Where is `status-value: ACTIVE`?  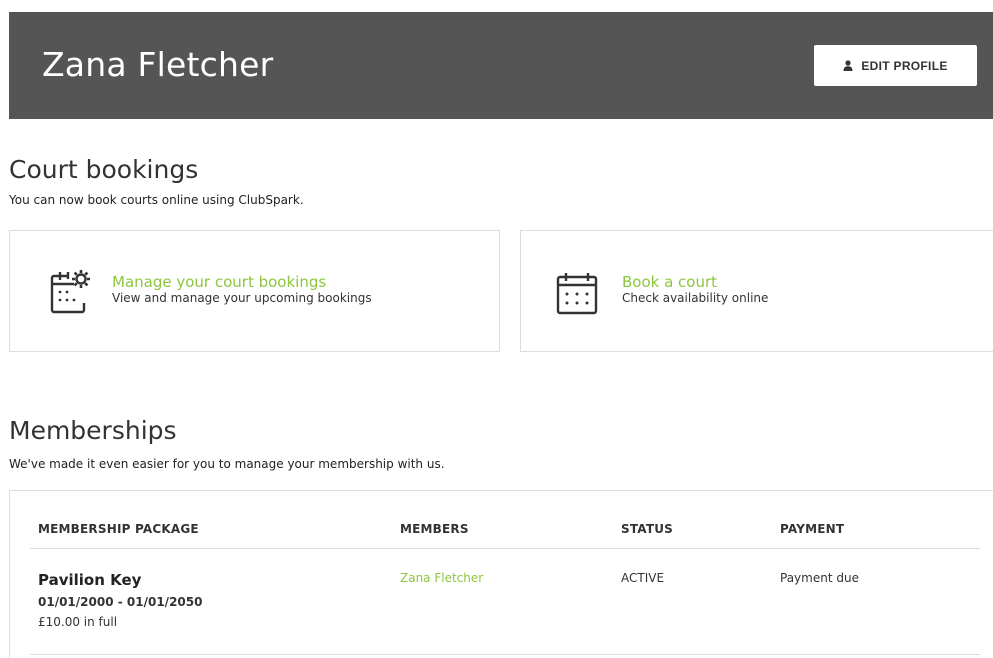
status-value: ACTIVE is located at coordinates (643, 578).